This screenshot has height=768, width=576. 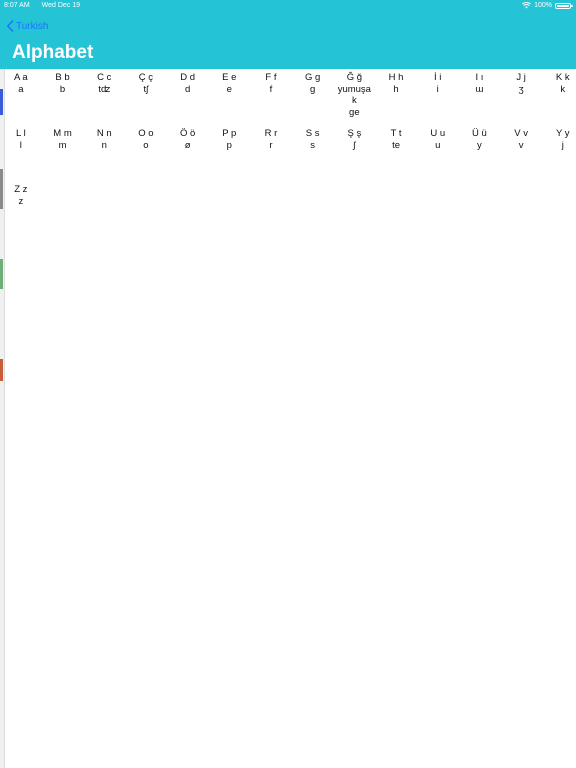 I want to click on letter-pronunciation: o, so click(x=146, y=145).